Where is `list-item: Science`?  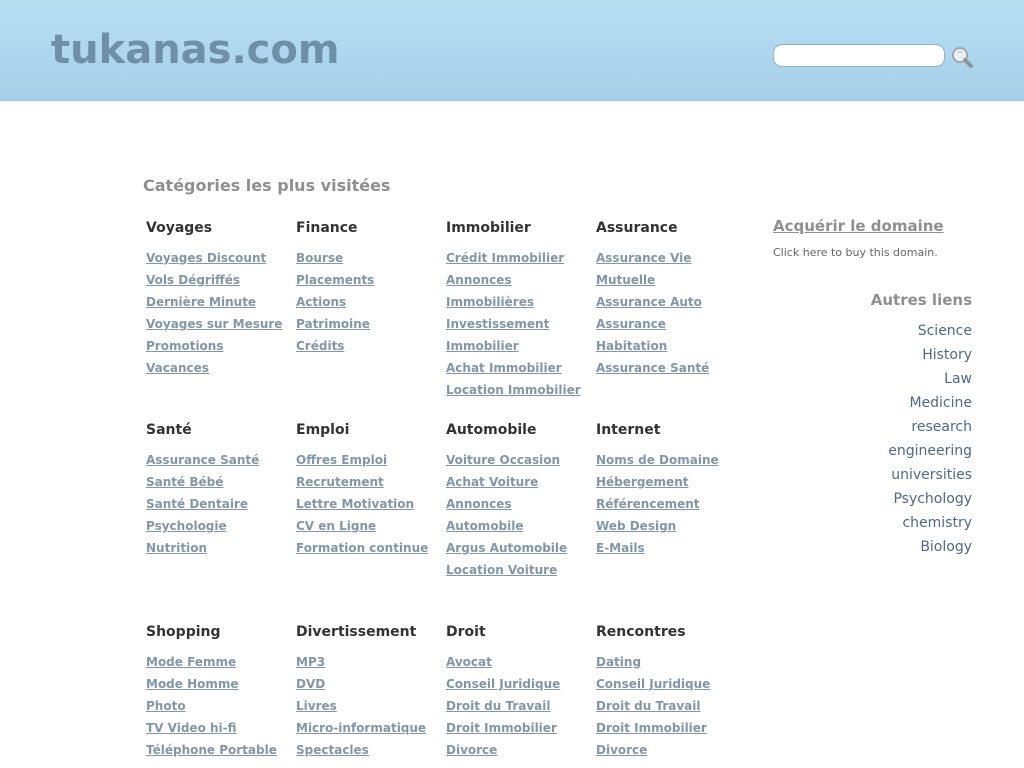 list-item: Science is located at coordinates (930, 330).